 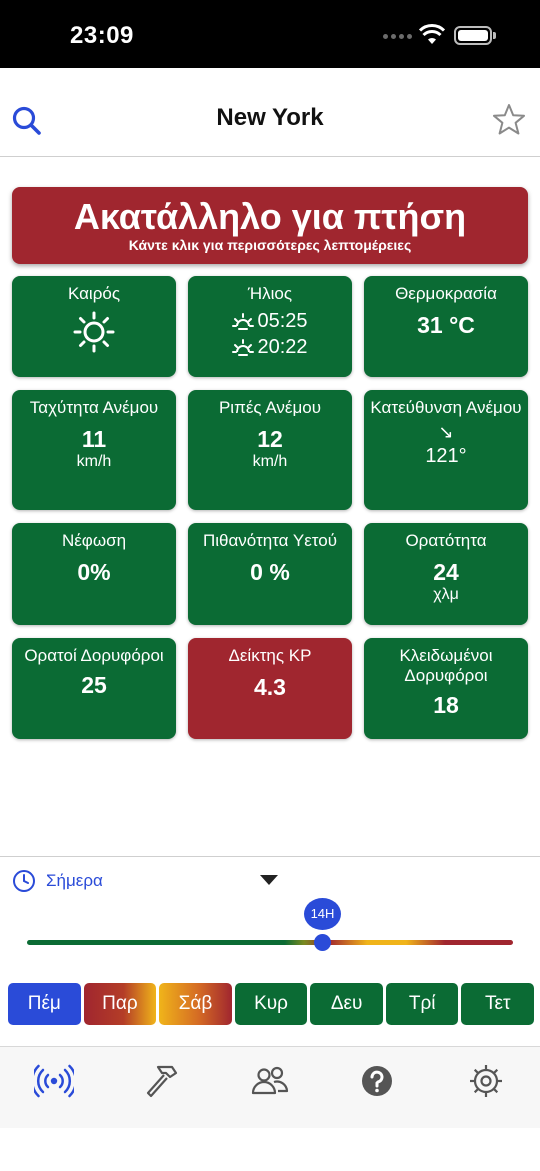 What do you see at coordinates (486, 1081) in the screenshot?
I see `gear-icon` at bounding box center [486, 1081].